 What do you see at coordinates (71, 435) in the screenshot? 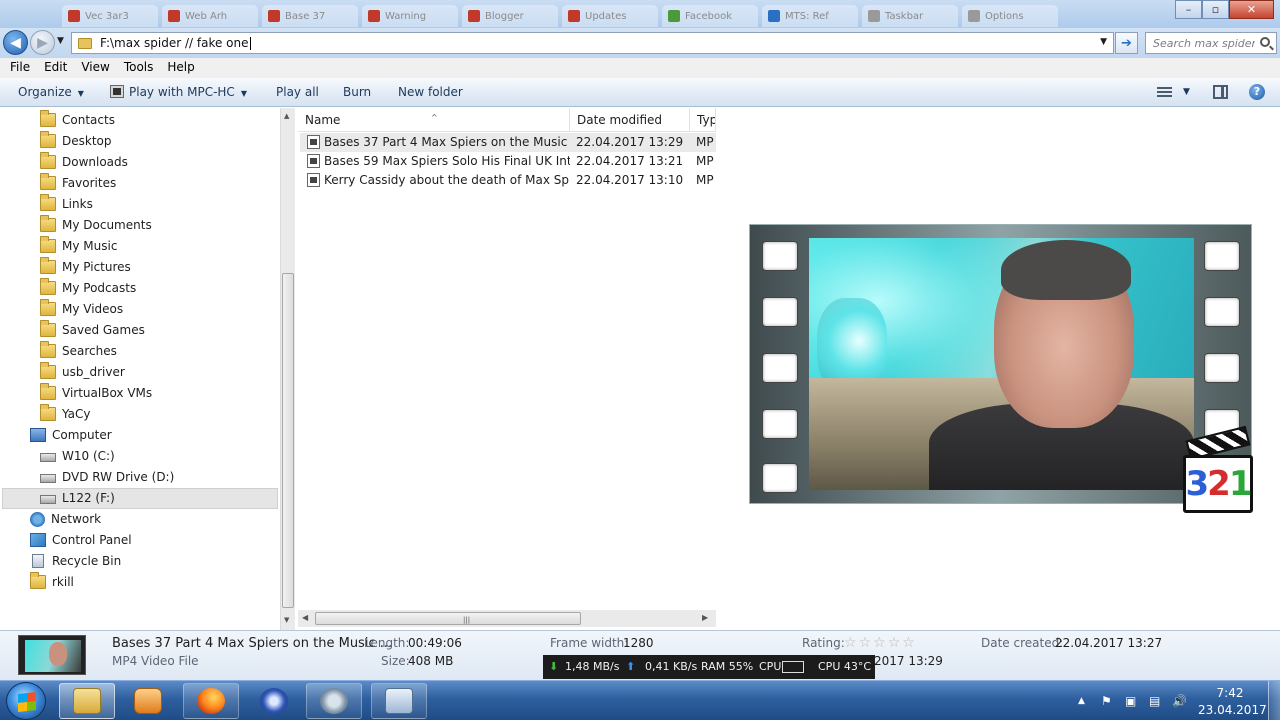
I see `nav-item: Computer` at bounding box center [71, 435].